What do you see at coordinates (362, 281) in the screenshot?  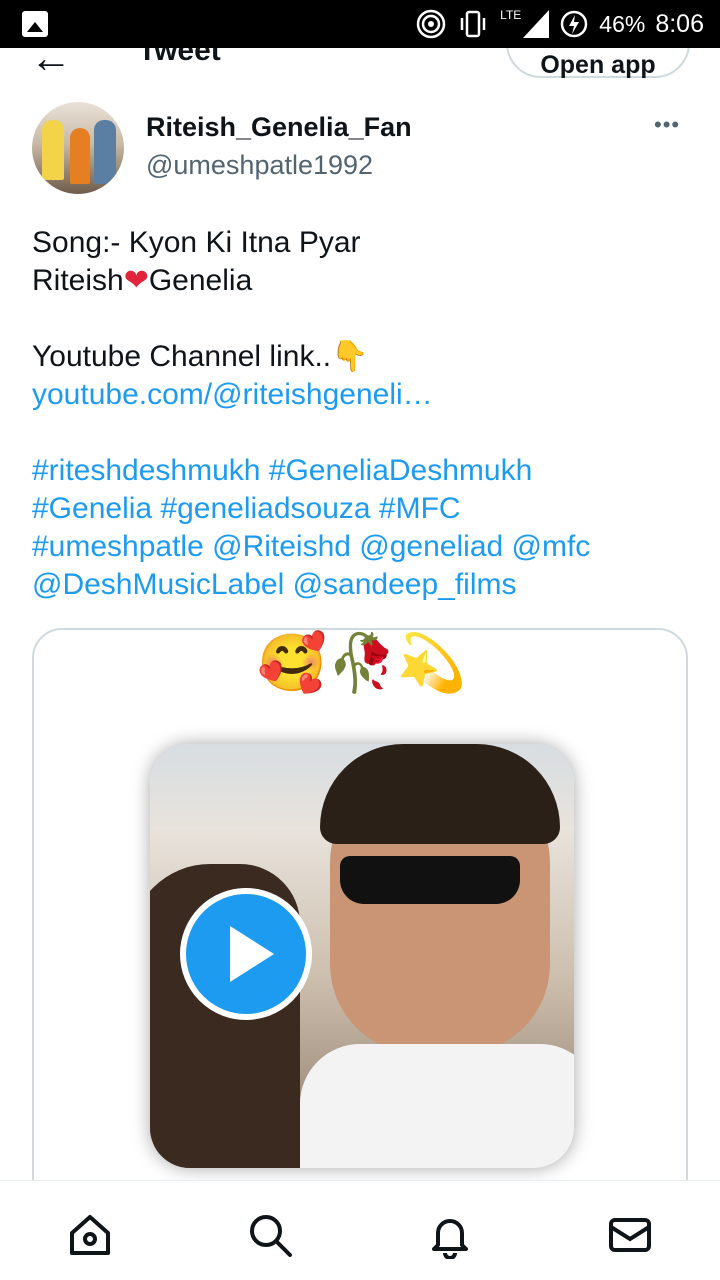 I see `tweet-line-names: Riteish❤Genelia` at bounding box center [362, 281].